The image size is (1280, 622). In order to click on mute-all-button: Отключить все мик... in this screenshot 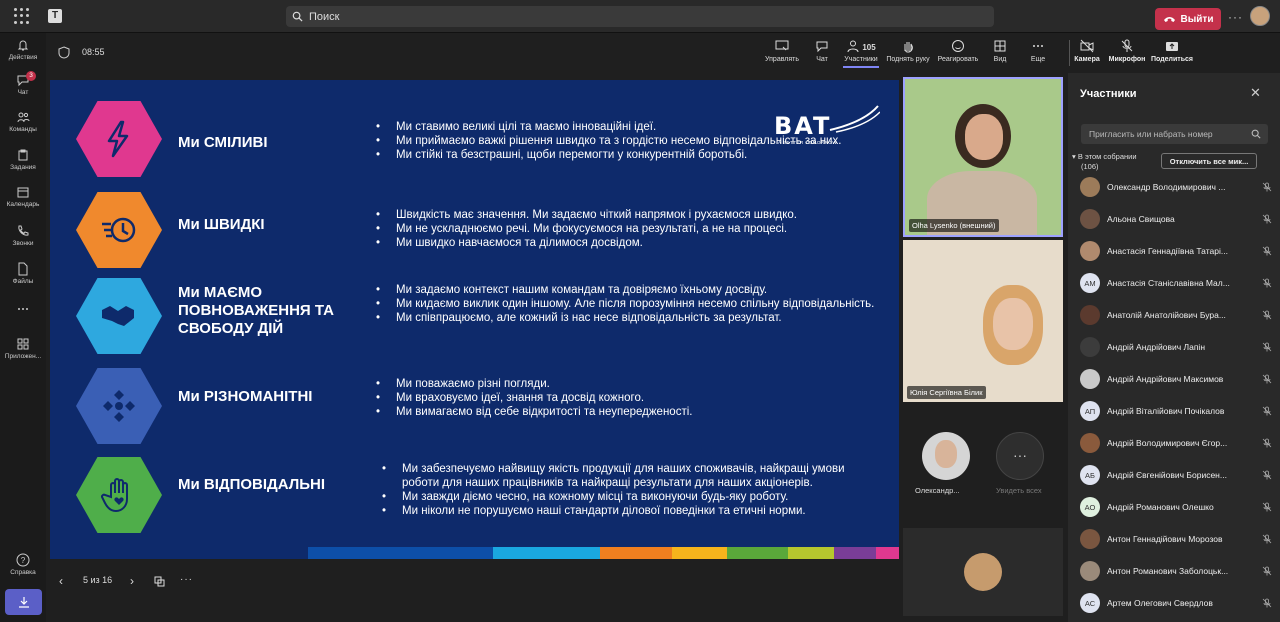, I will do `click(1209, 161)`.